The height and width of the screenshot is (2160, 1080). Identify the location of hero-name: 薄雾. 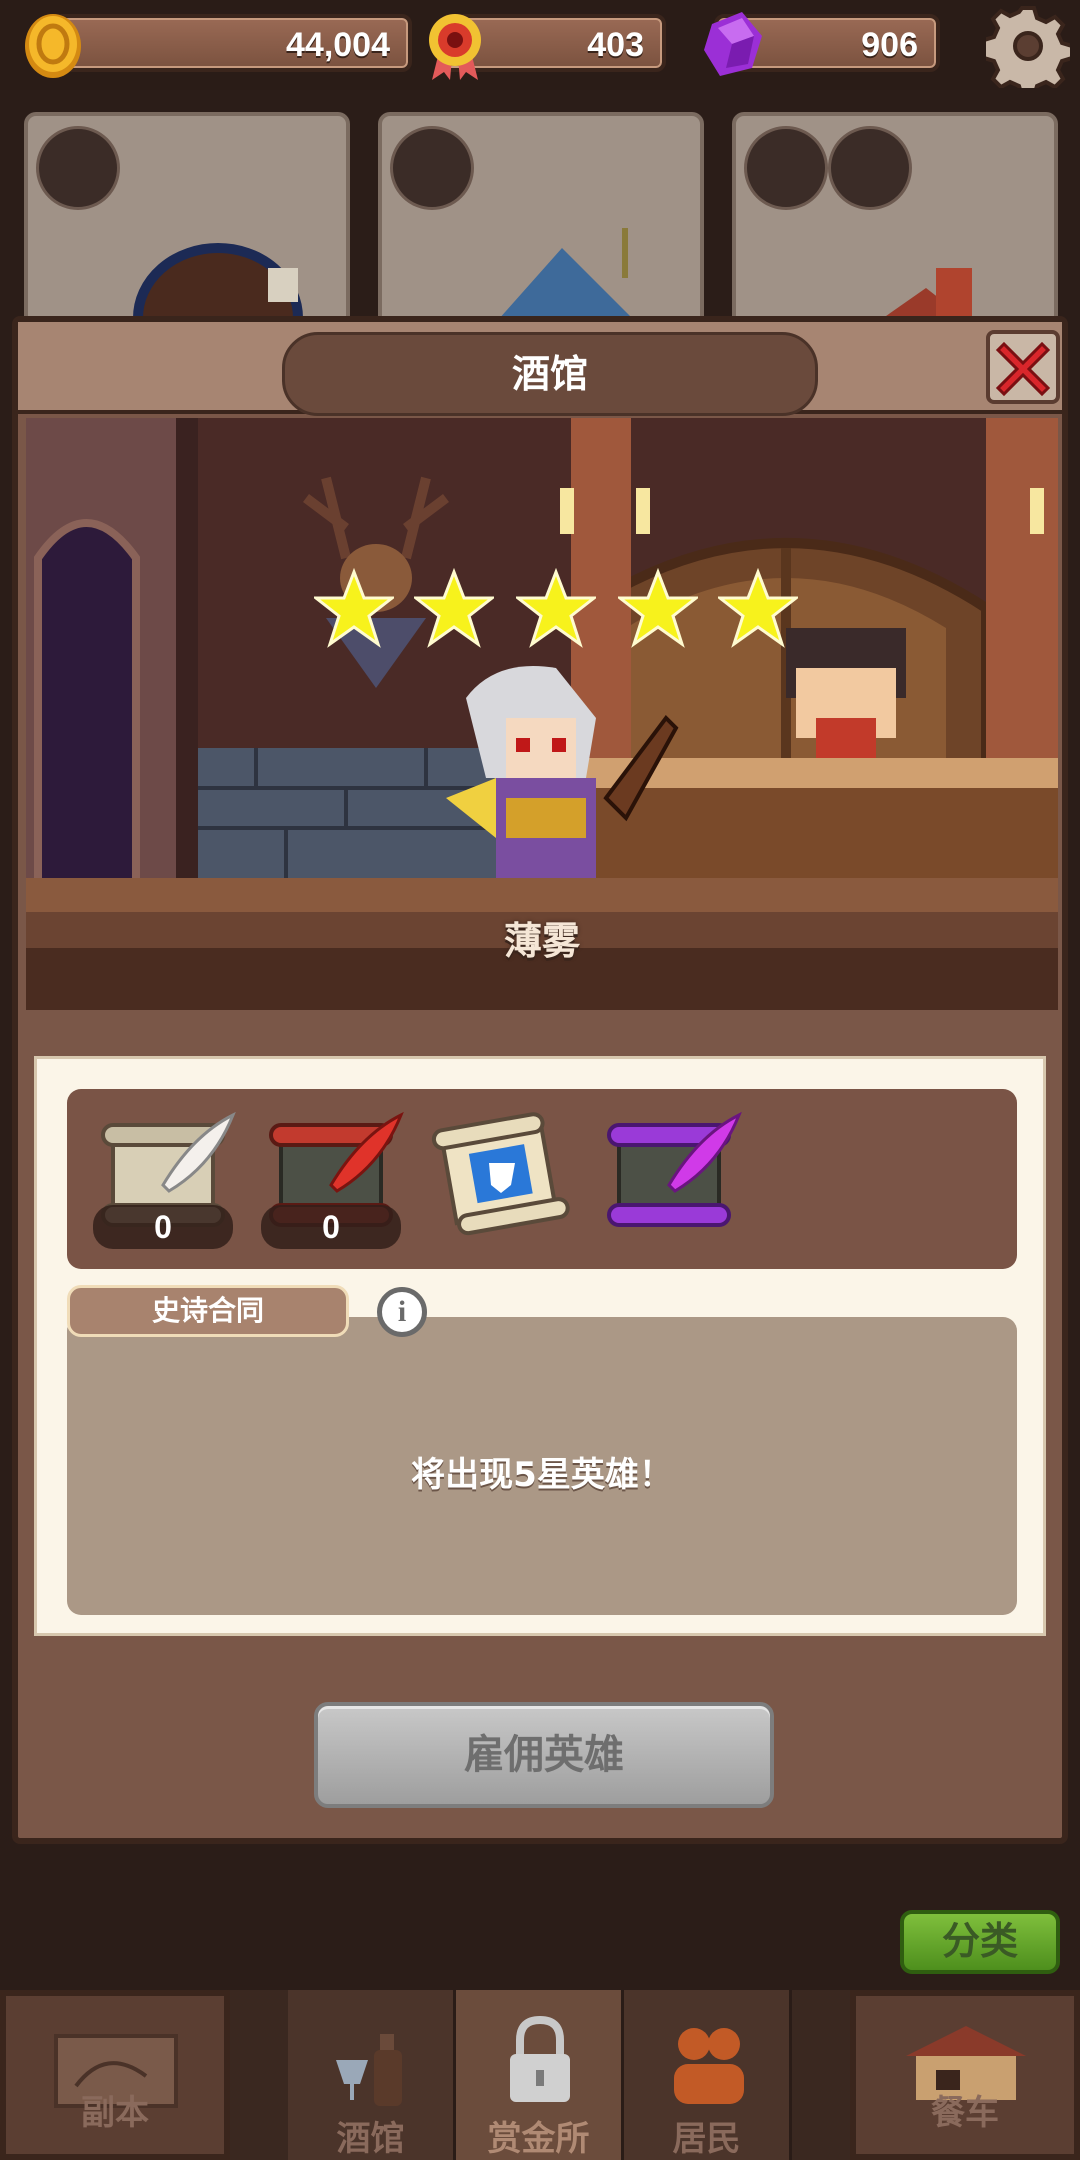
(541, 941).